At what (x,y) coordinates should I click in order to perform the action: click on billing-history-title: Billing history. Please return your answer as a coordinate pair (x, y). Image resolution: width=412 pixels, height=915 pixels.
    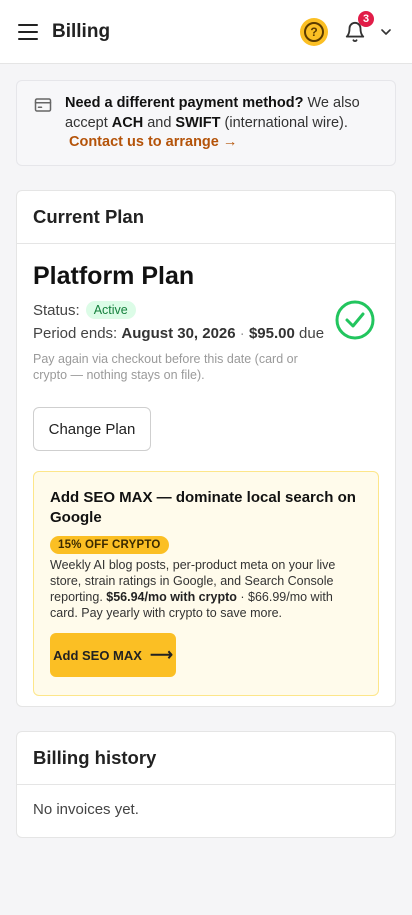
    Looking at the image, I should click on (95, 757).